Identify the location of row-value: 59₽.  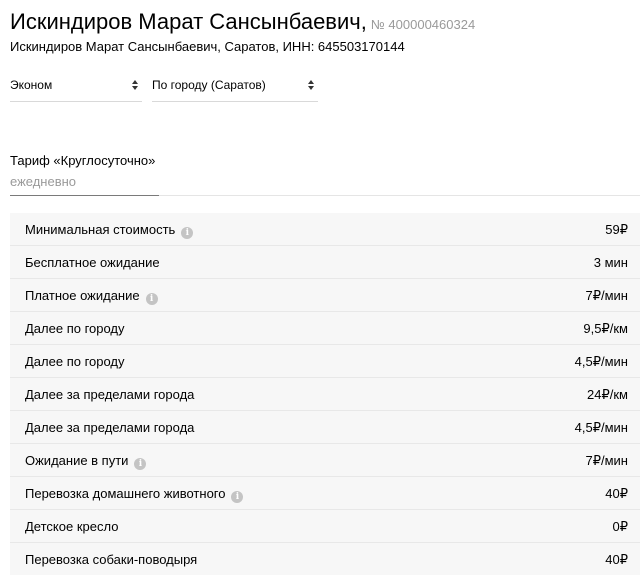
(616, 229).